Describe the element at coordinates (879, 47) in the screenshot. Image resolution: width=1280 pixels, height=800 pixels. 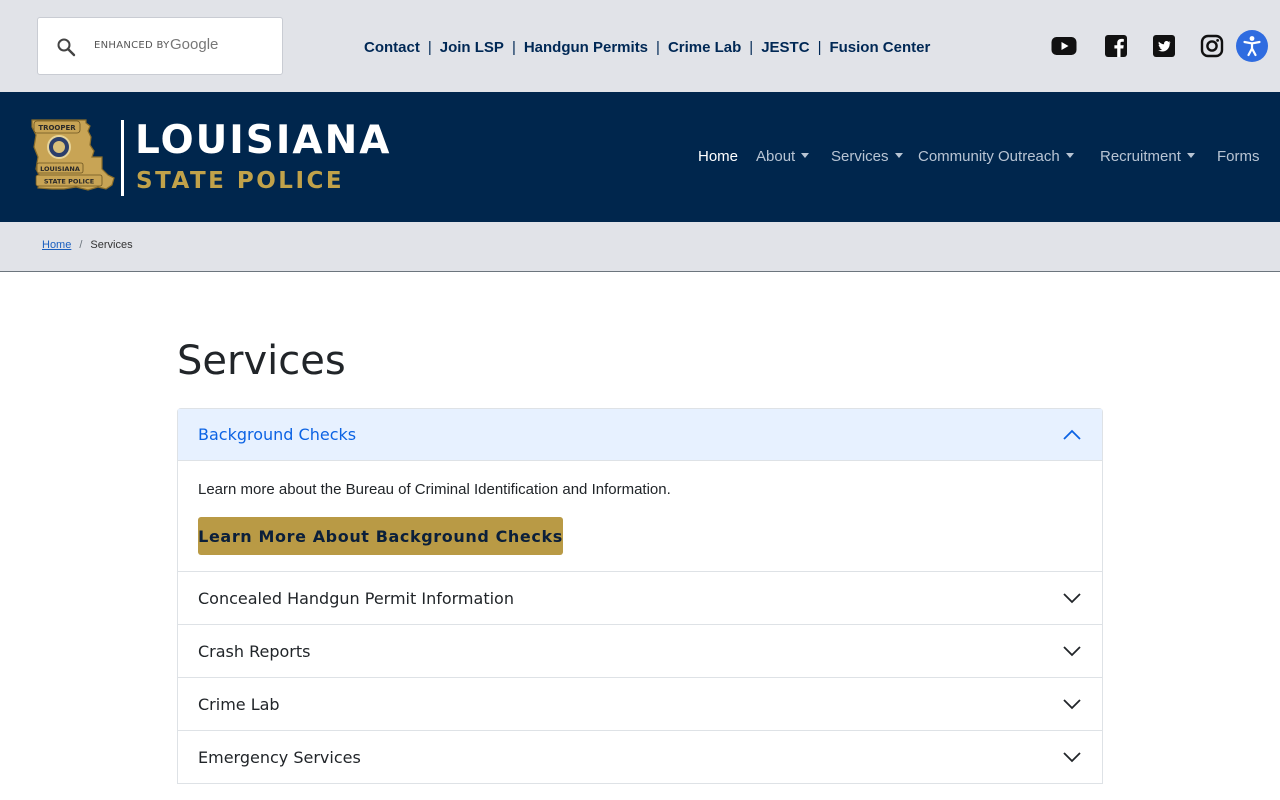
I see `util-link-fusion-center: Fusion Center` at that location.